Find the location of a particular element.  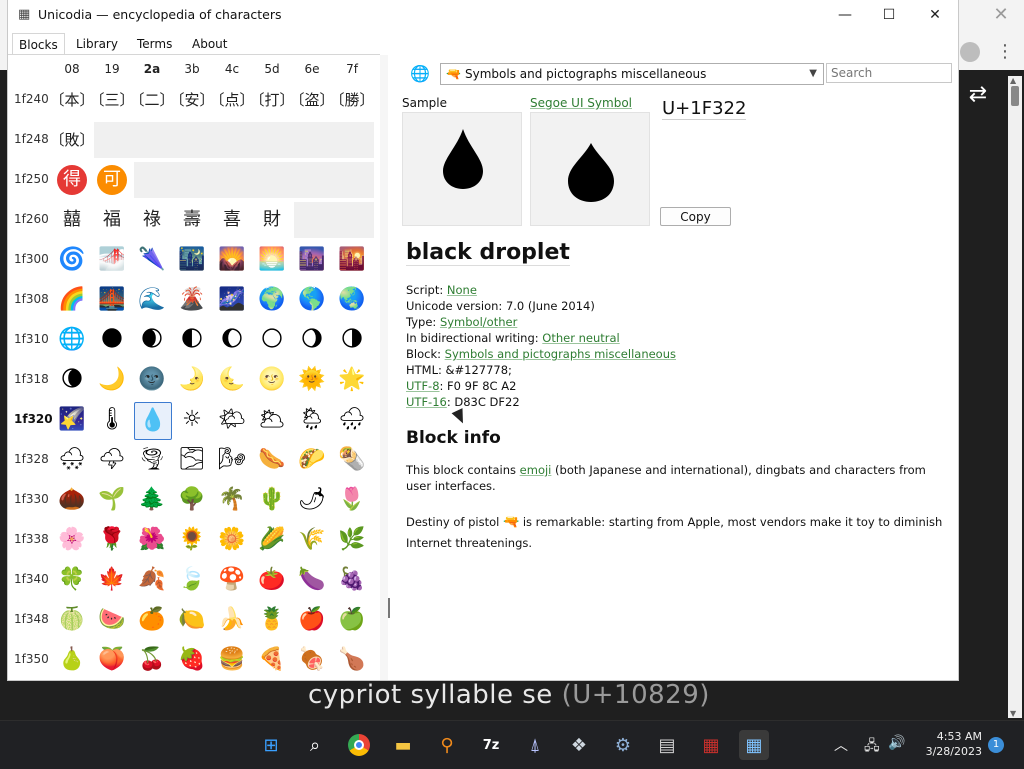

kebab-menu-icon: ⋮ is located at coordinates (1005, 52).